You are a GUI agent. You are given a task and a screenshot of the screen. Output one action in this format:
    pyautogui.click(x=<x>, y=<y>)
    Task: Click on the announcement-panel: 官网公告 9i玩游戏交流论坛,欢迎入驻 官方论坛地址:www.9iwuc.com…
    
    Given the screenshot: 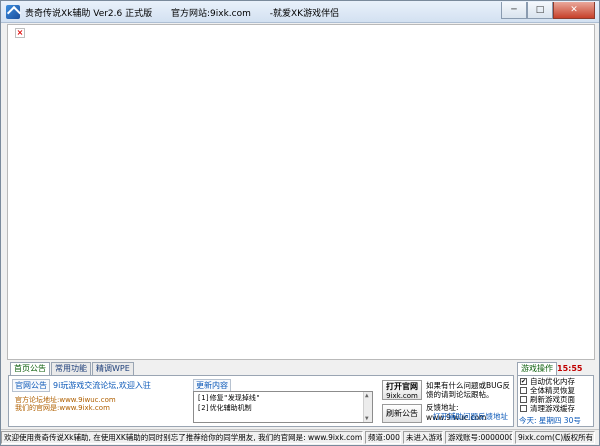 What is the action you would take?
    pyautogui.click(x=261, y=401)
    